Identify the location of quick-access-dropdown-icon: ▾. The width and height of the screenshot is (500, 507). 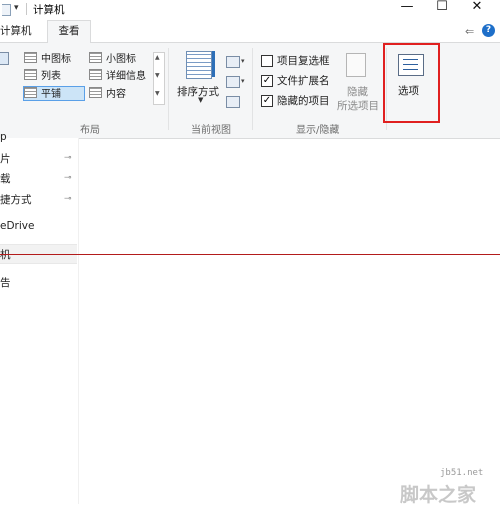
(16, 8).